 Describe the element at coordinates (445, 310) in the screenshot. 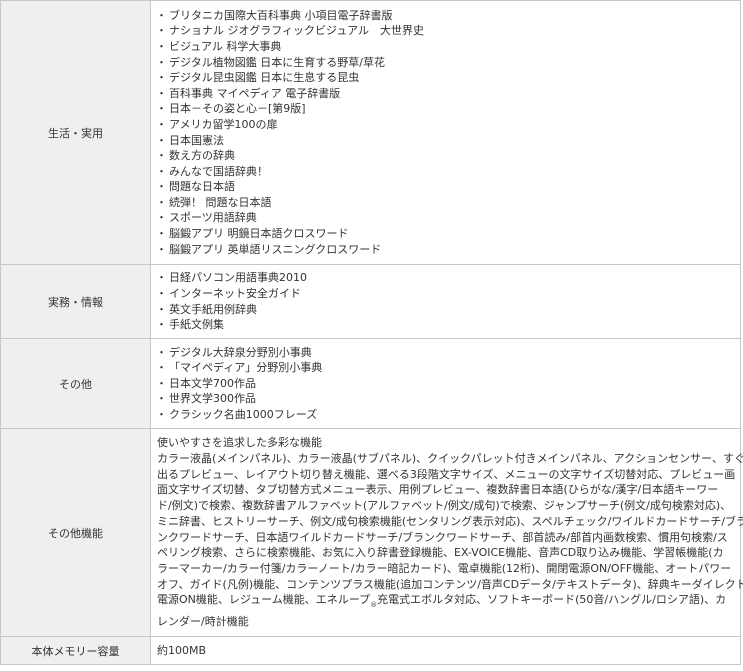

I see `dictionary-item: 英文手紙用例辞典` at that location.